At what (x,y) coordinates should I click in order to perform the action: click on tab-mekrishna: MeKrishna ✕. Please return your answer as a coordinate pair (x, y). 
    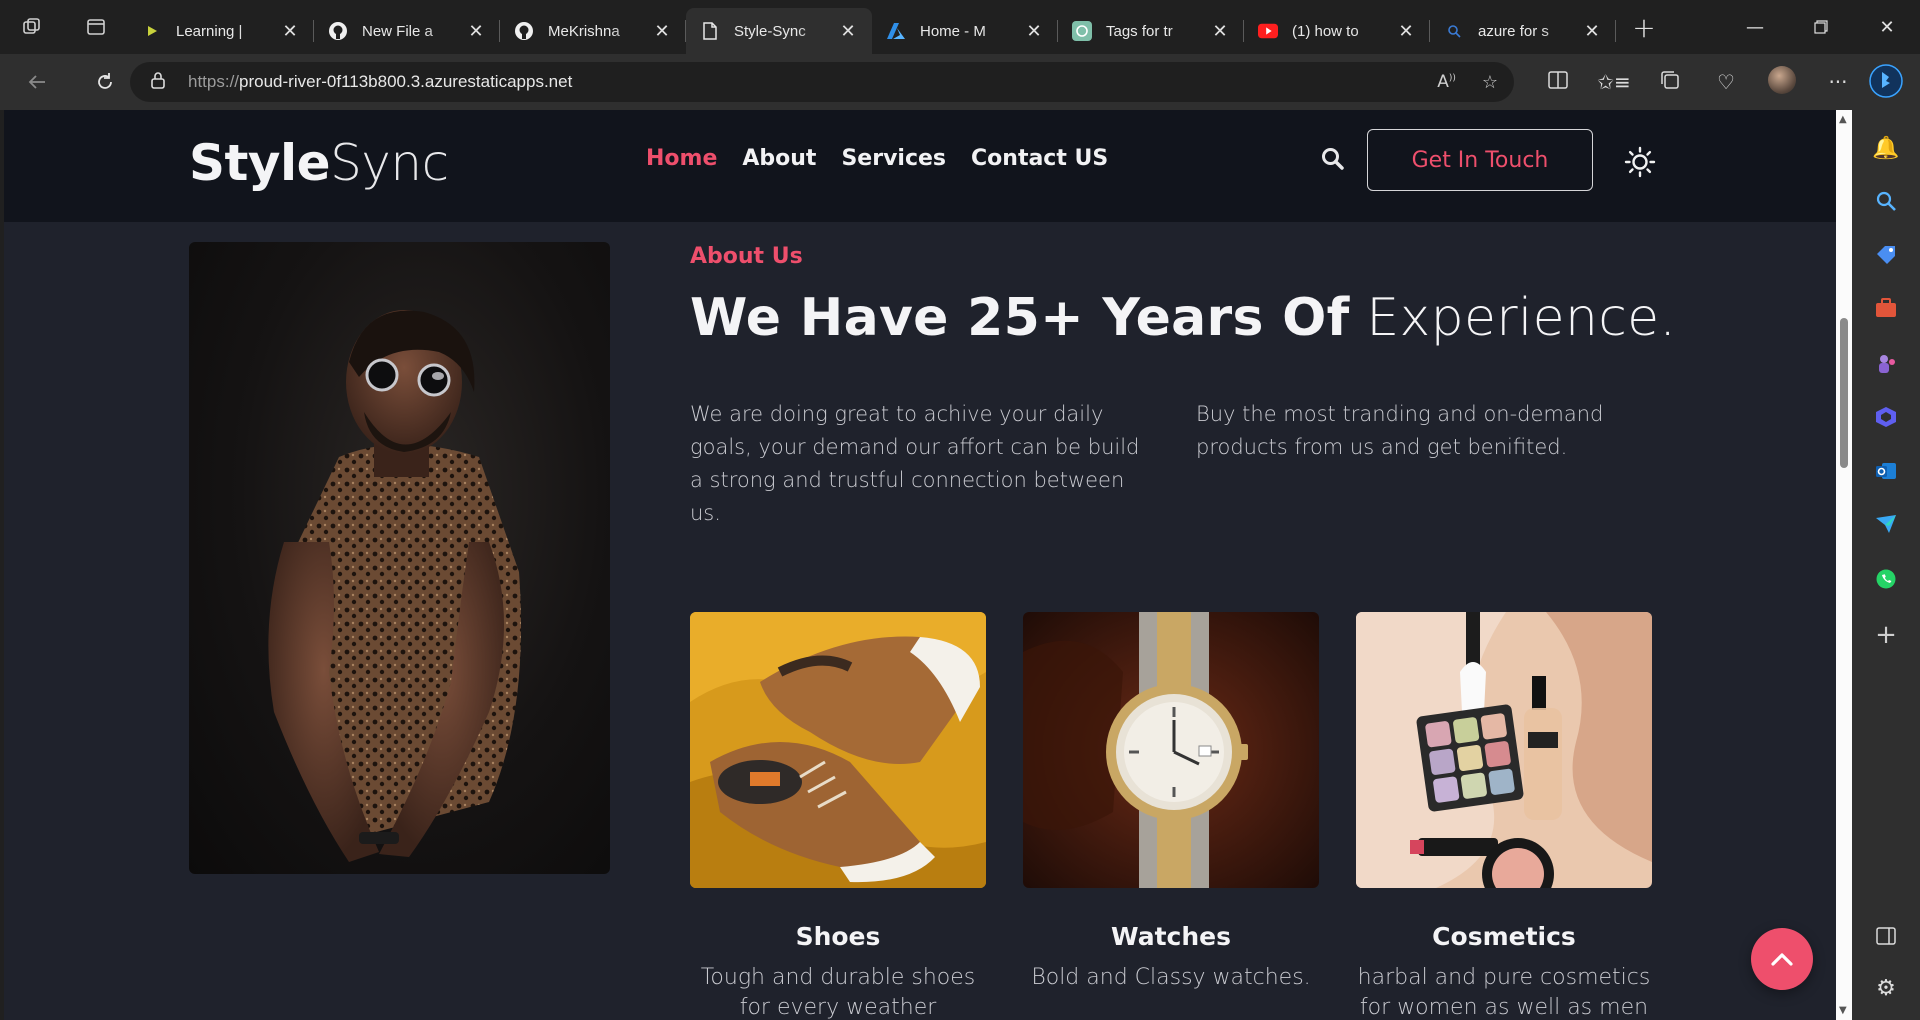
    Looking at the image, I should click on (593, 31).